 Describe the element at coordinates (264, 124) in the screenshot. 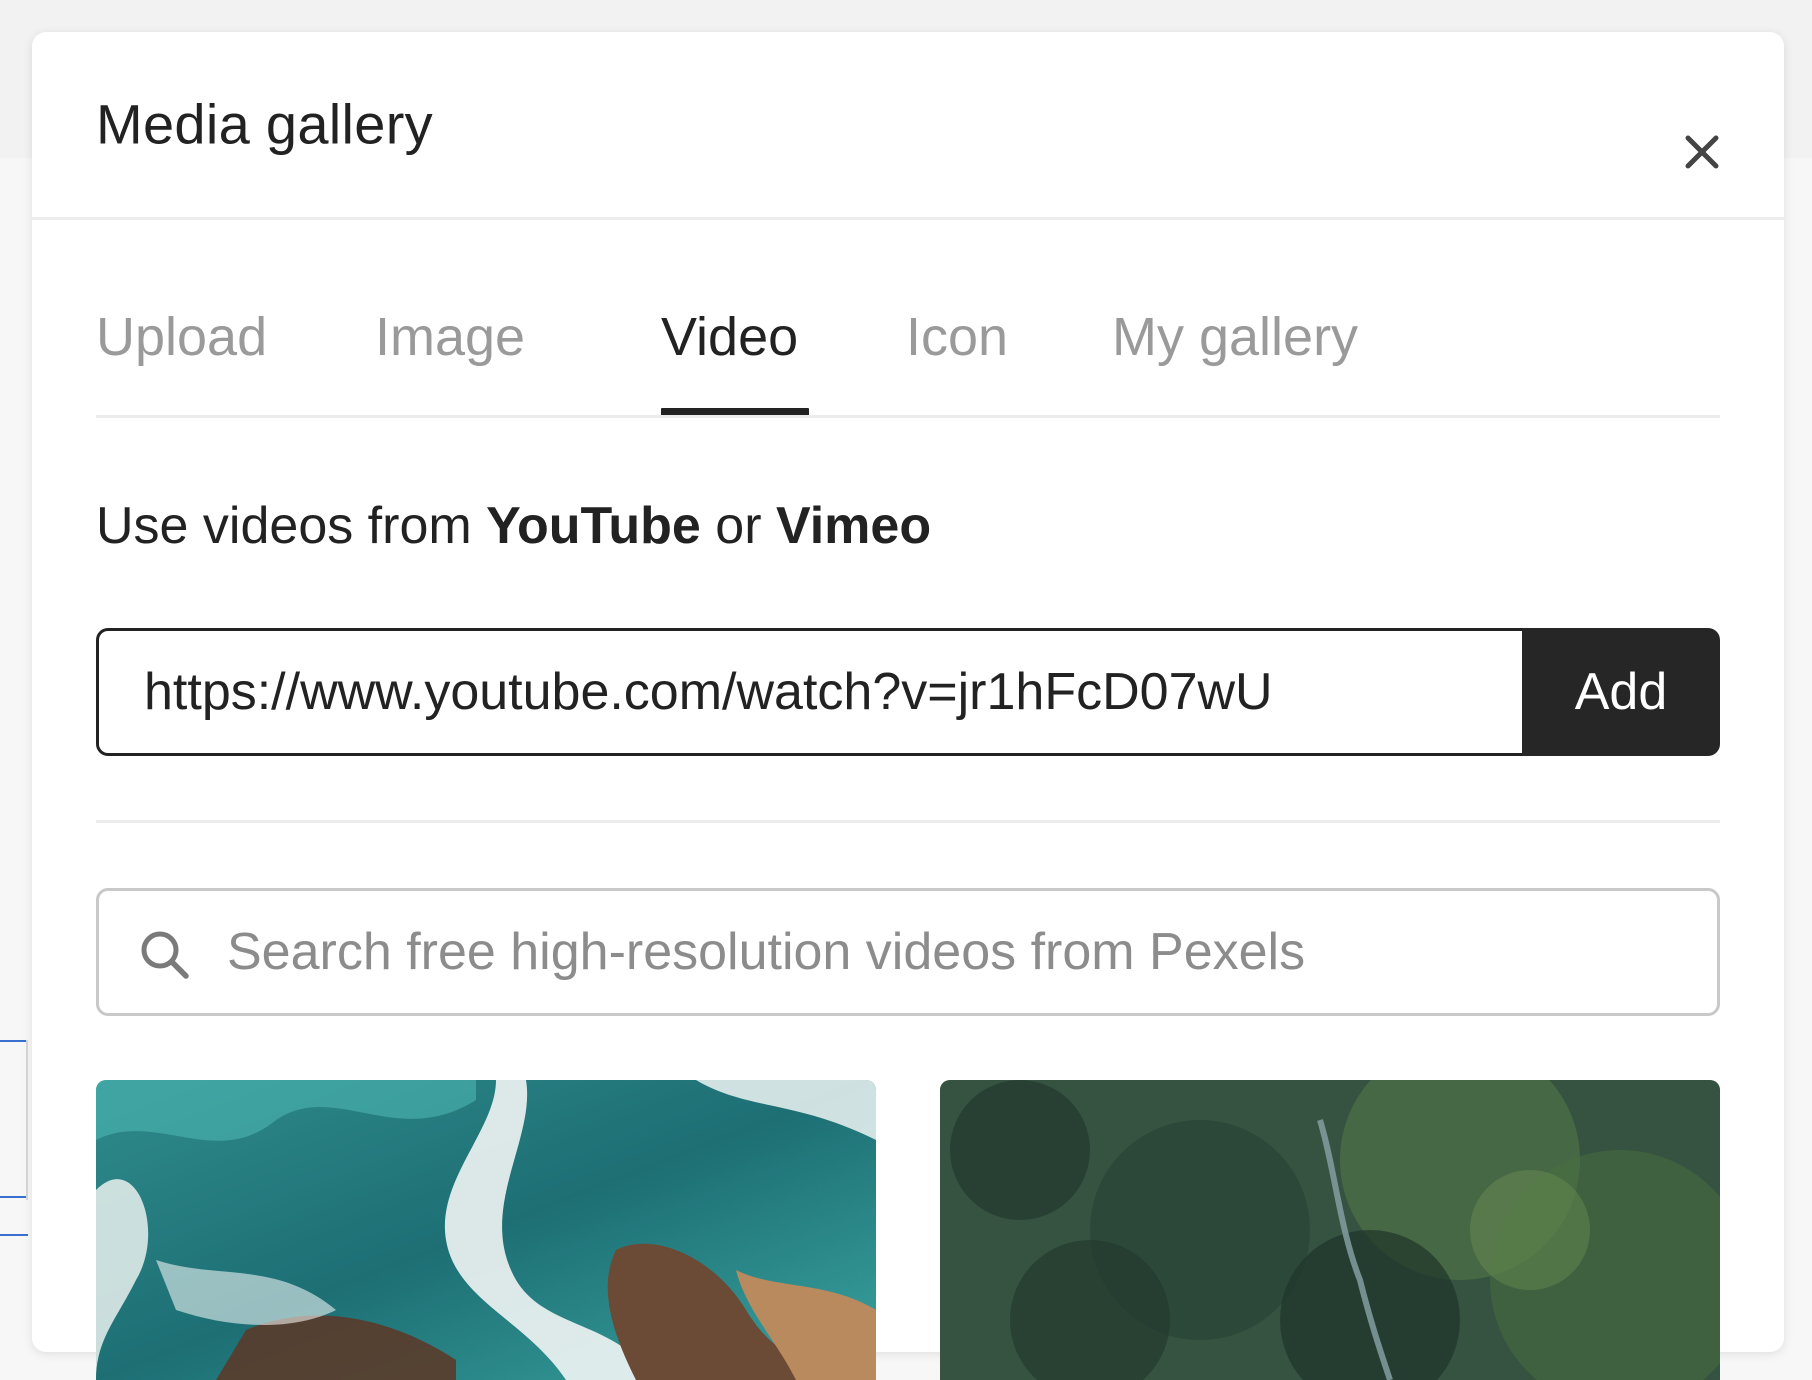

I see `dialog-title: Media gallery` at that location.